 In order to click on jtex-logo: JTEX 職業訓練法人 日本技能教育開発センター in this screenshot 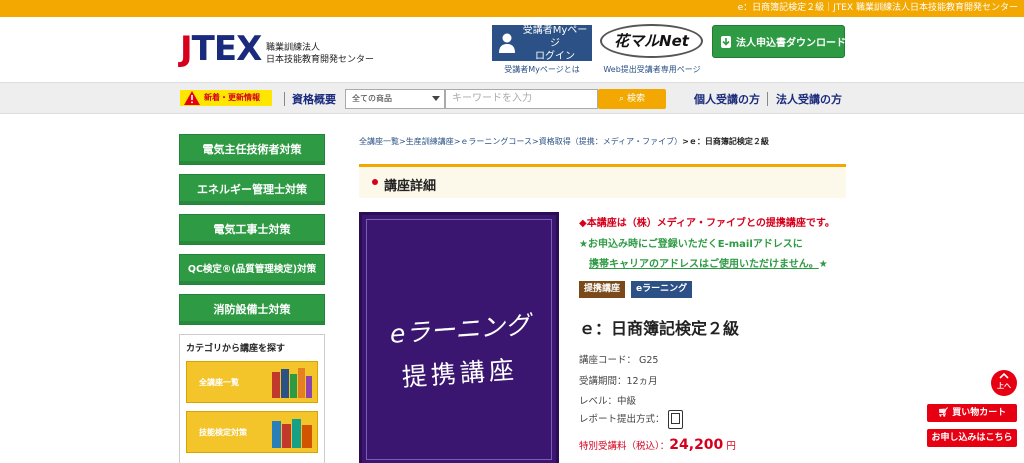, I will do `click(280, 49)`.